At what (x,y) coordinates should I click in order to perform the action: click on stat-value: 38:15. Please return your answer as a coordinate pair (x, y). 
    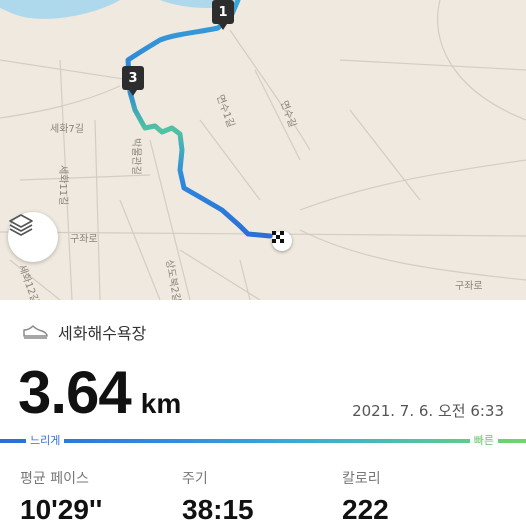
    Looking at the image, I should click on (218, 509).